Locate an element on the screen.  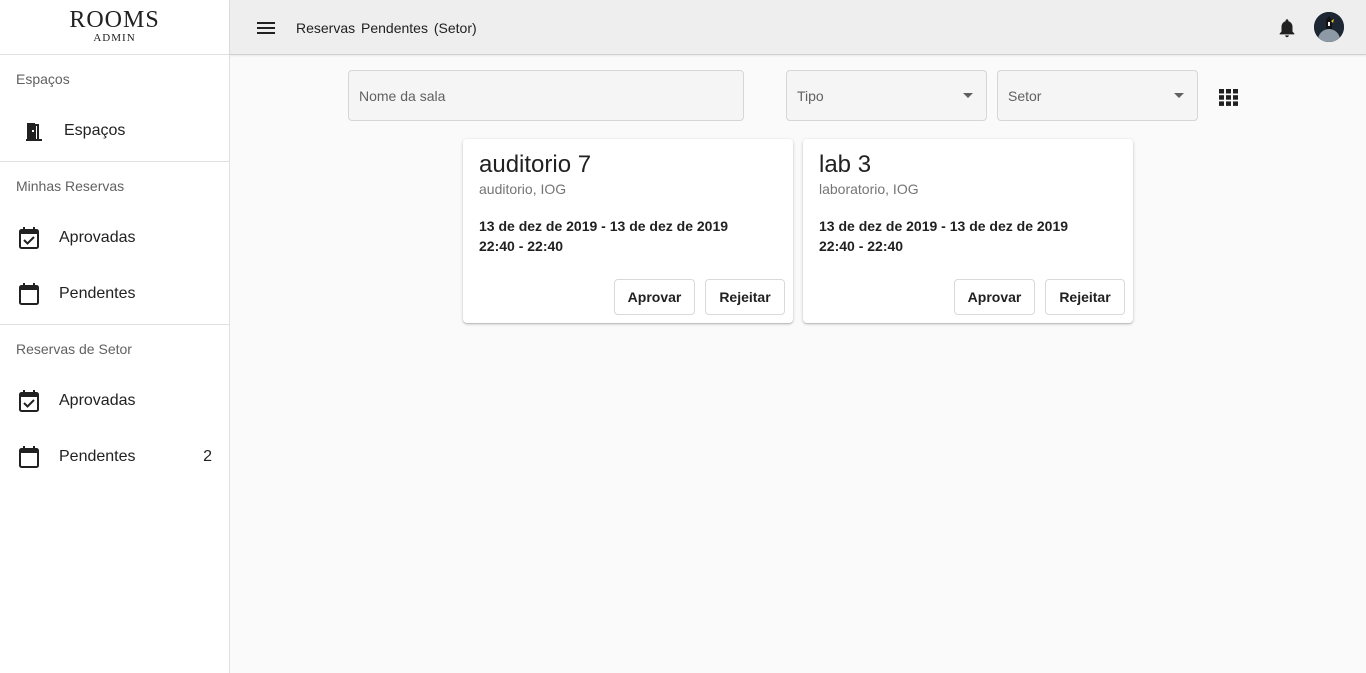
logo: ROOMS ADMIN is located at coordinates (114, 27).